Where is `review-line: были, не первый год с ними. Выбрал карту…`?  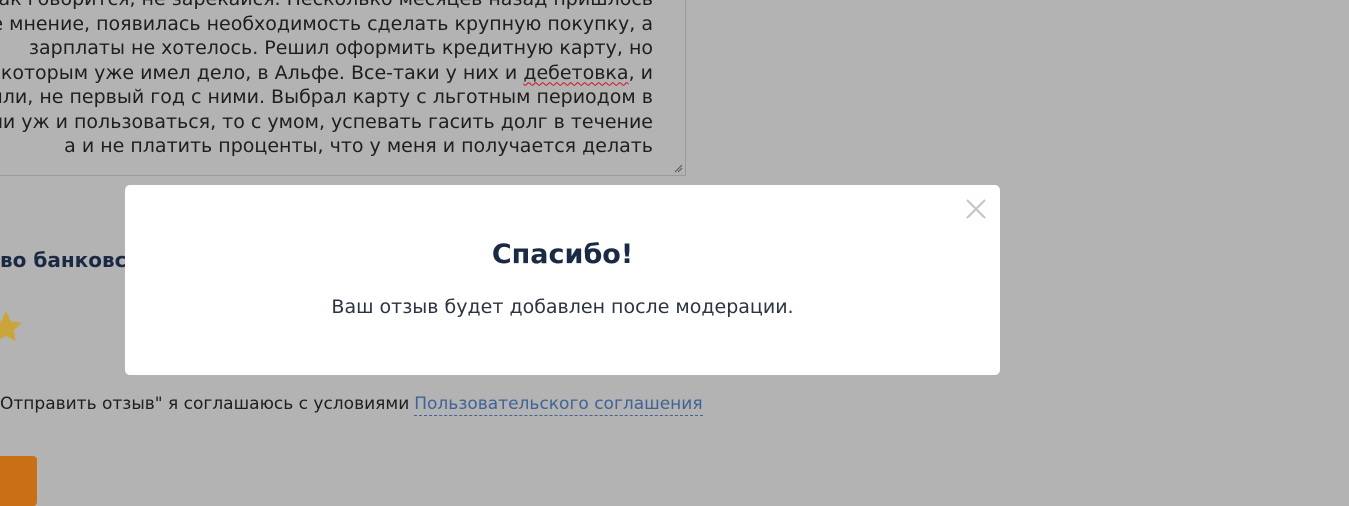 review-line: были, не первый год с ними. Выбрал карту… is located at coordinates (326, 97).